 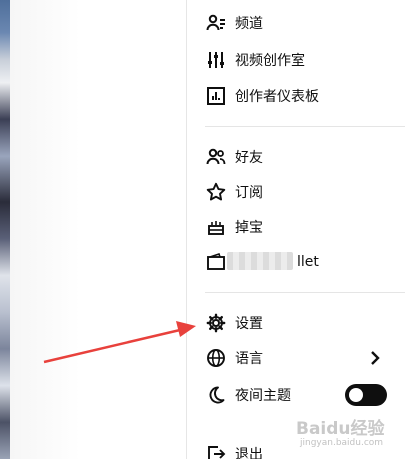 I want to click on star-icon, so click(x=216, y=192).